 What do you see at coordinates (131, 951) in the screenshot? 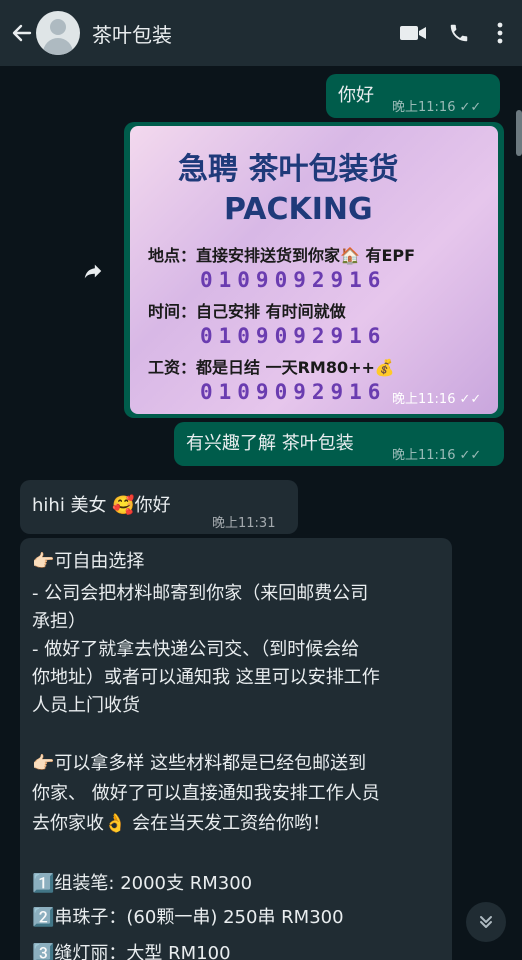
I see `message-line: 3️⃣缝灯丽：大型 RM100` at bounding box center [131, 951].